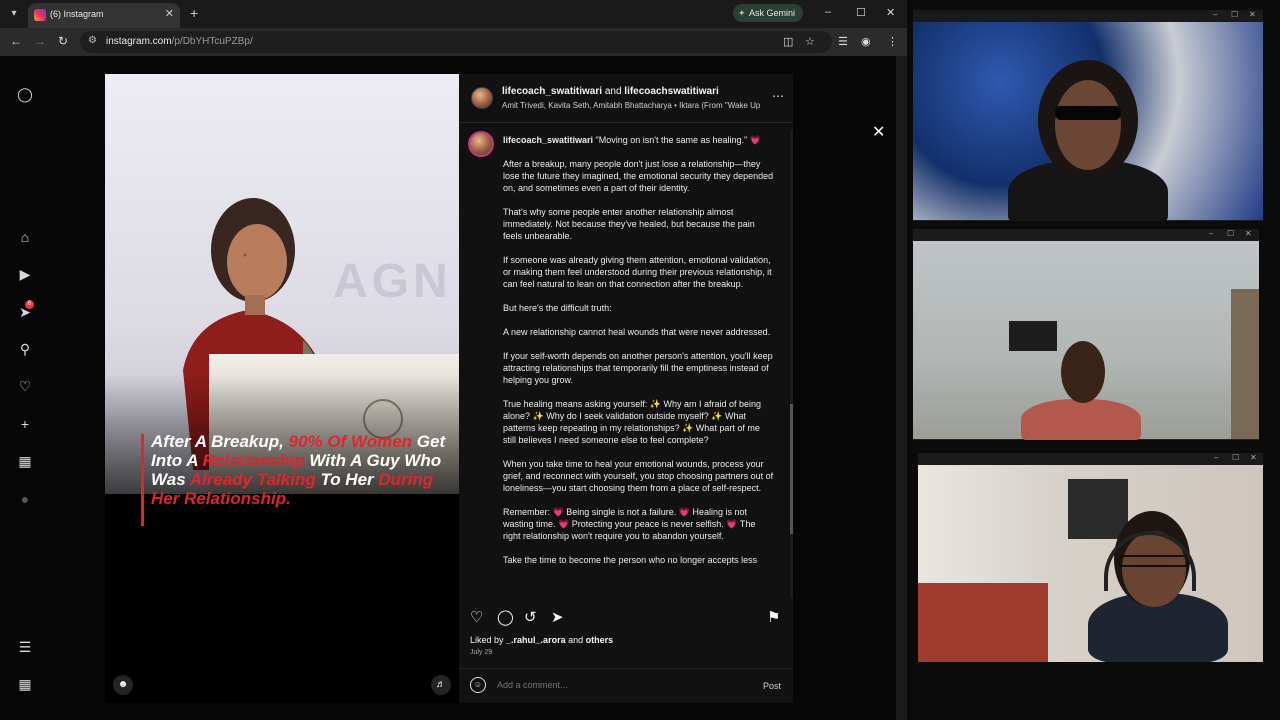  I want to click on ask-gemini-button: ✦ Ask Gemini, so click(768, 13).